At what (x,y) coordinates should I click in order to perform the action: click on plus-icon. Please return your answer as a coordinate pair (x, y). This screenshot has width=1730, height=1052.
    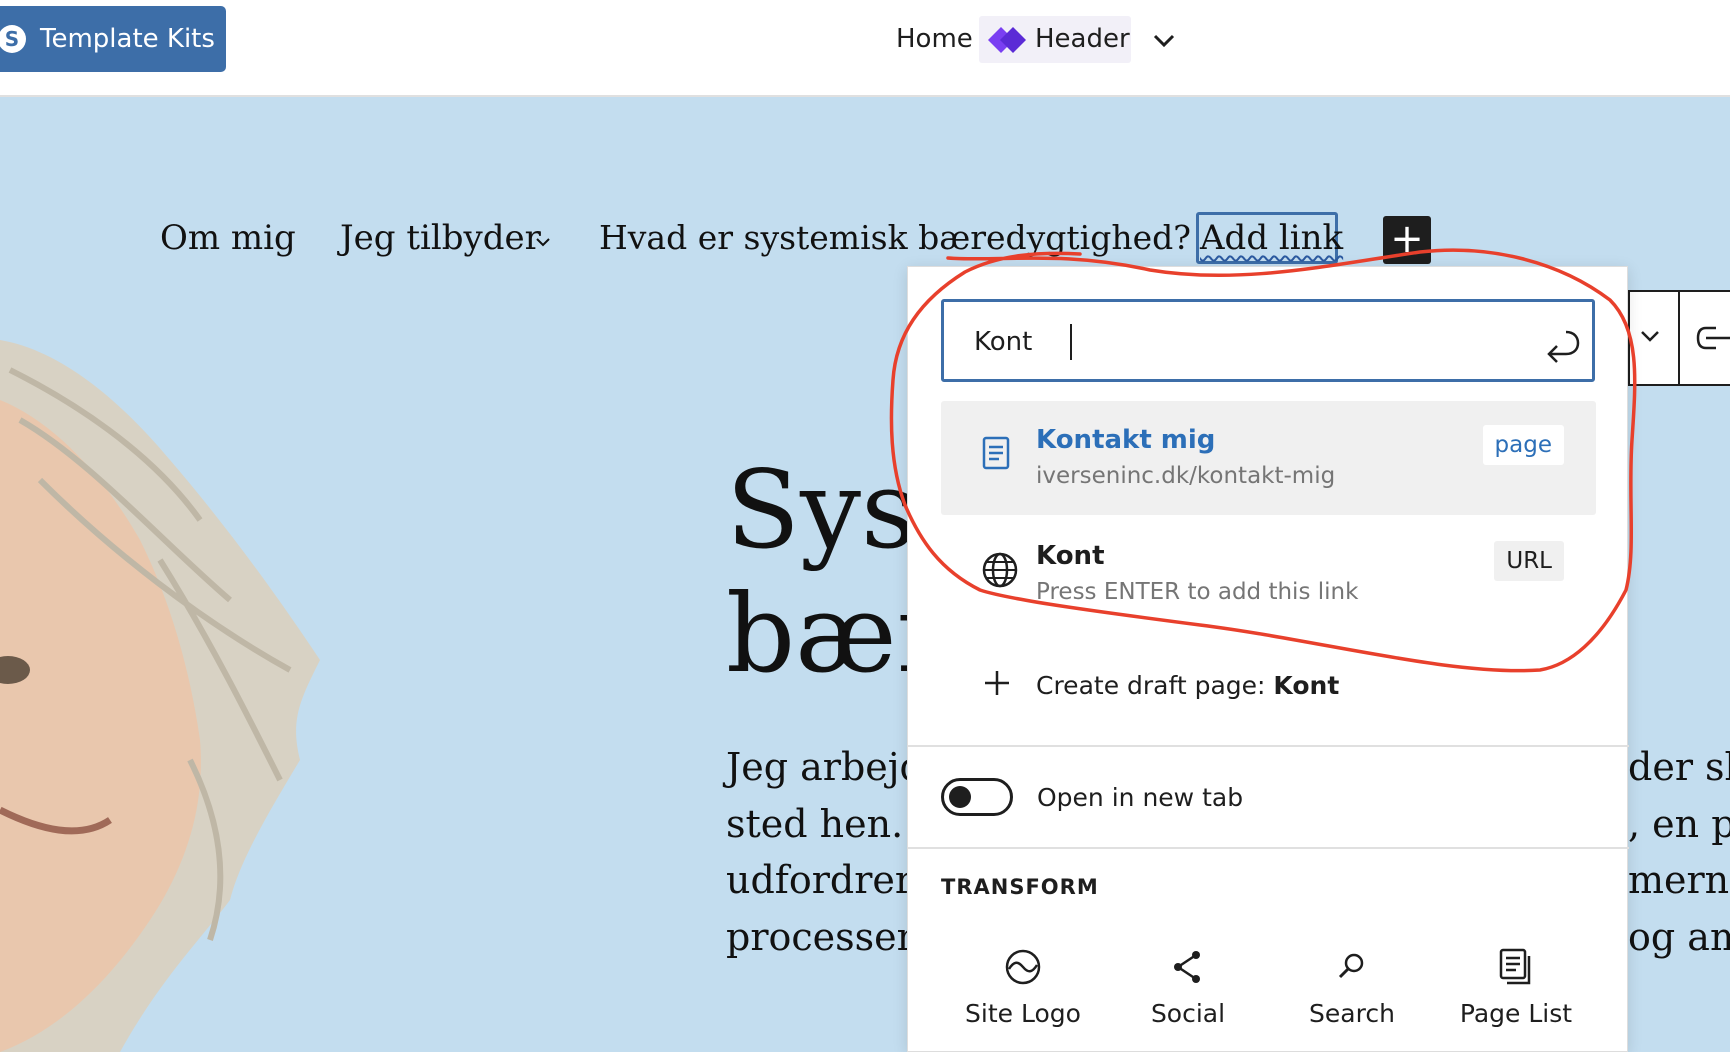
    Looking at the image, I should click on (997, 683).